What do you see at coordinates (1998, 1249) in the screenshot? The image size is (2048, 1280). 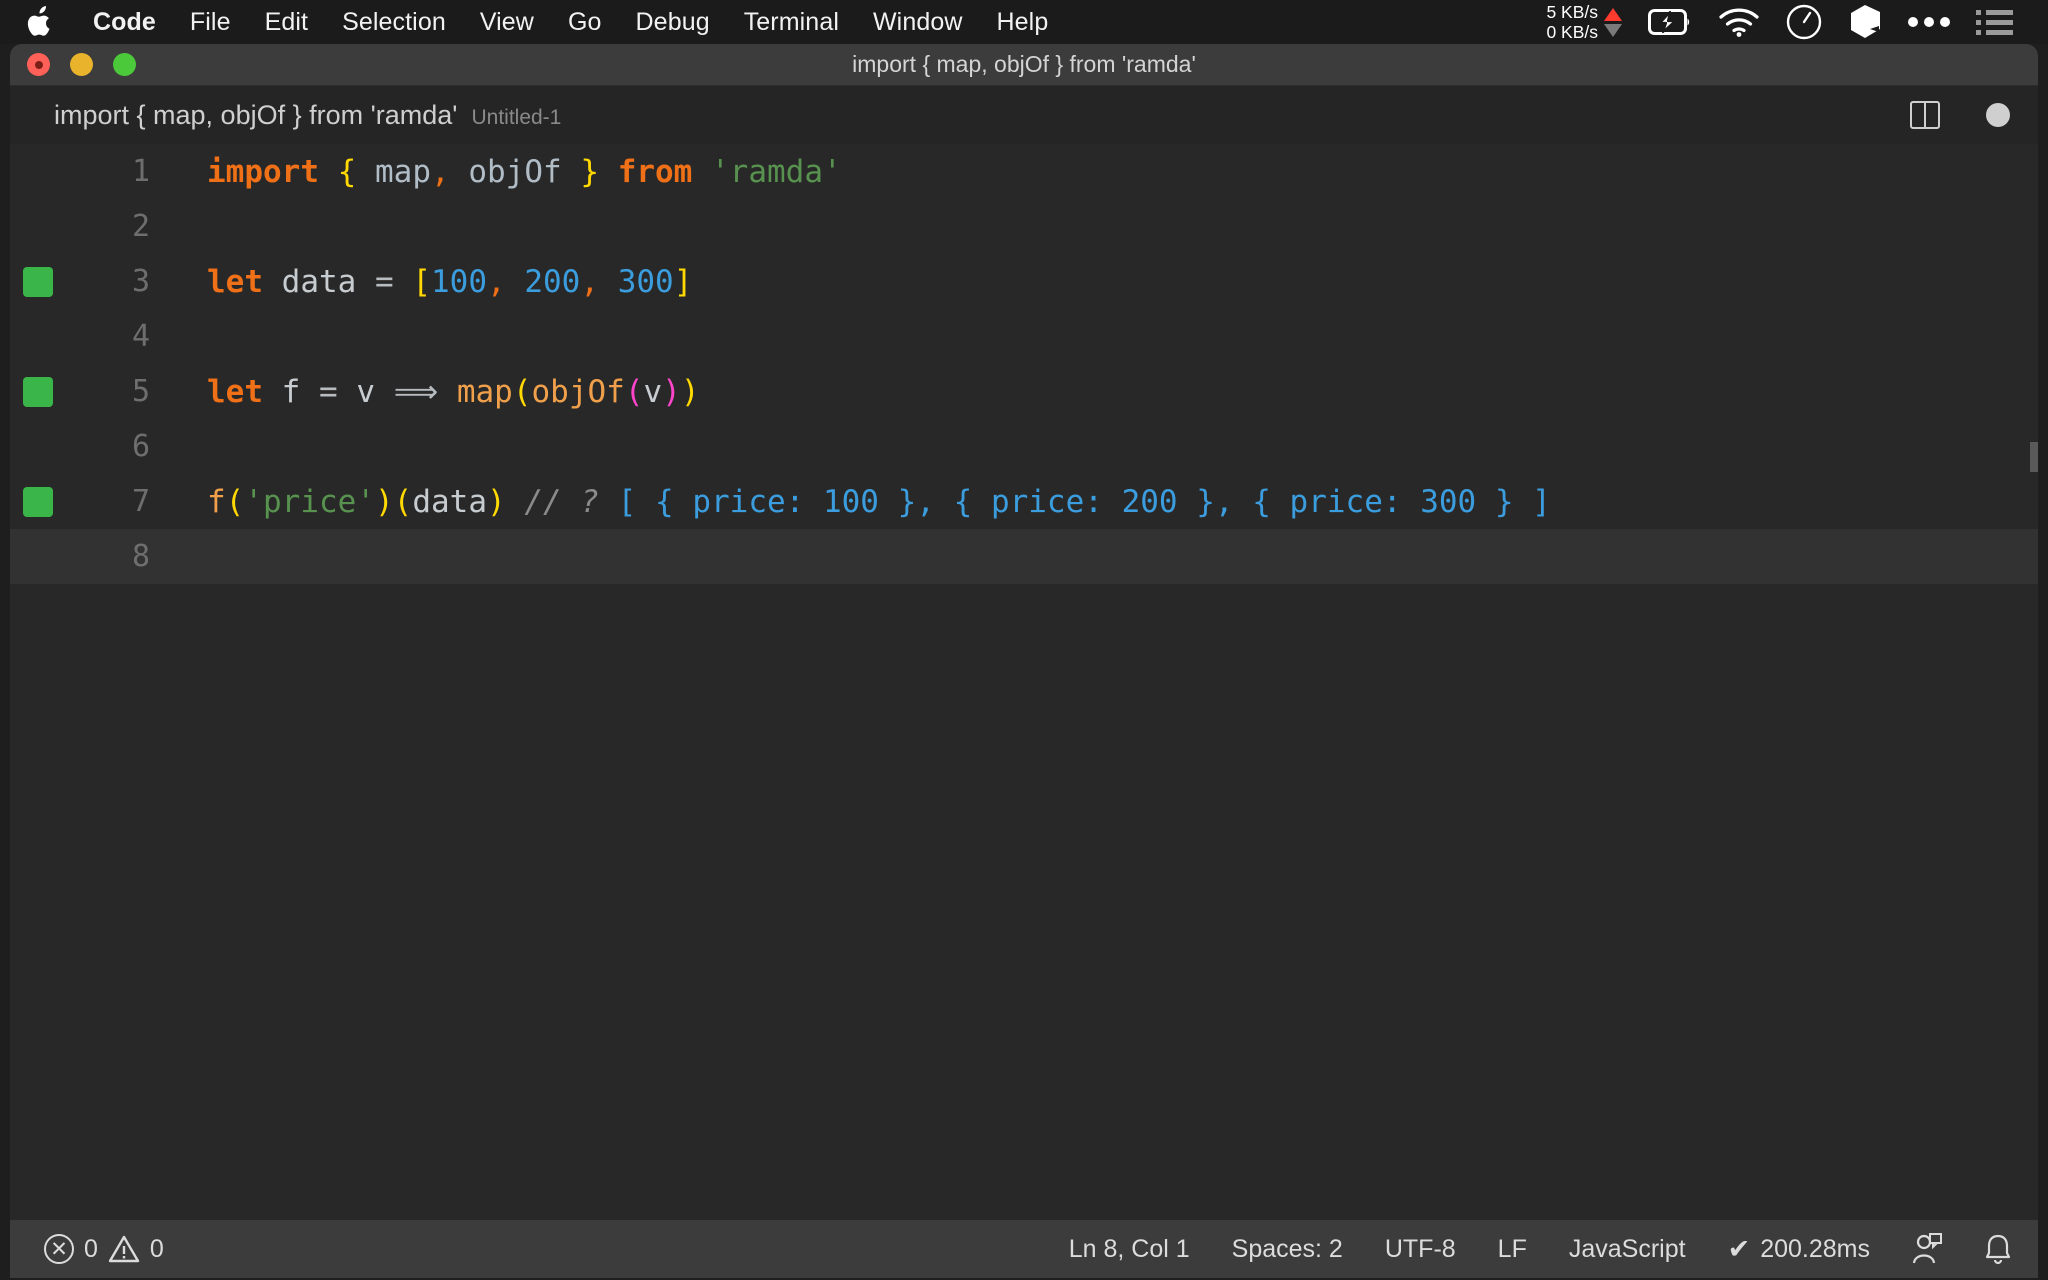 I see `notification-bell-icon` at bounding box center [1998, 1249].